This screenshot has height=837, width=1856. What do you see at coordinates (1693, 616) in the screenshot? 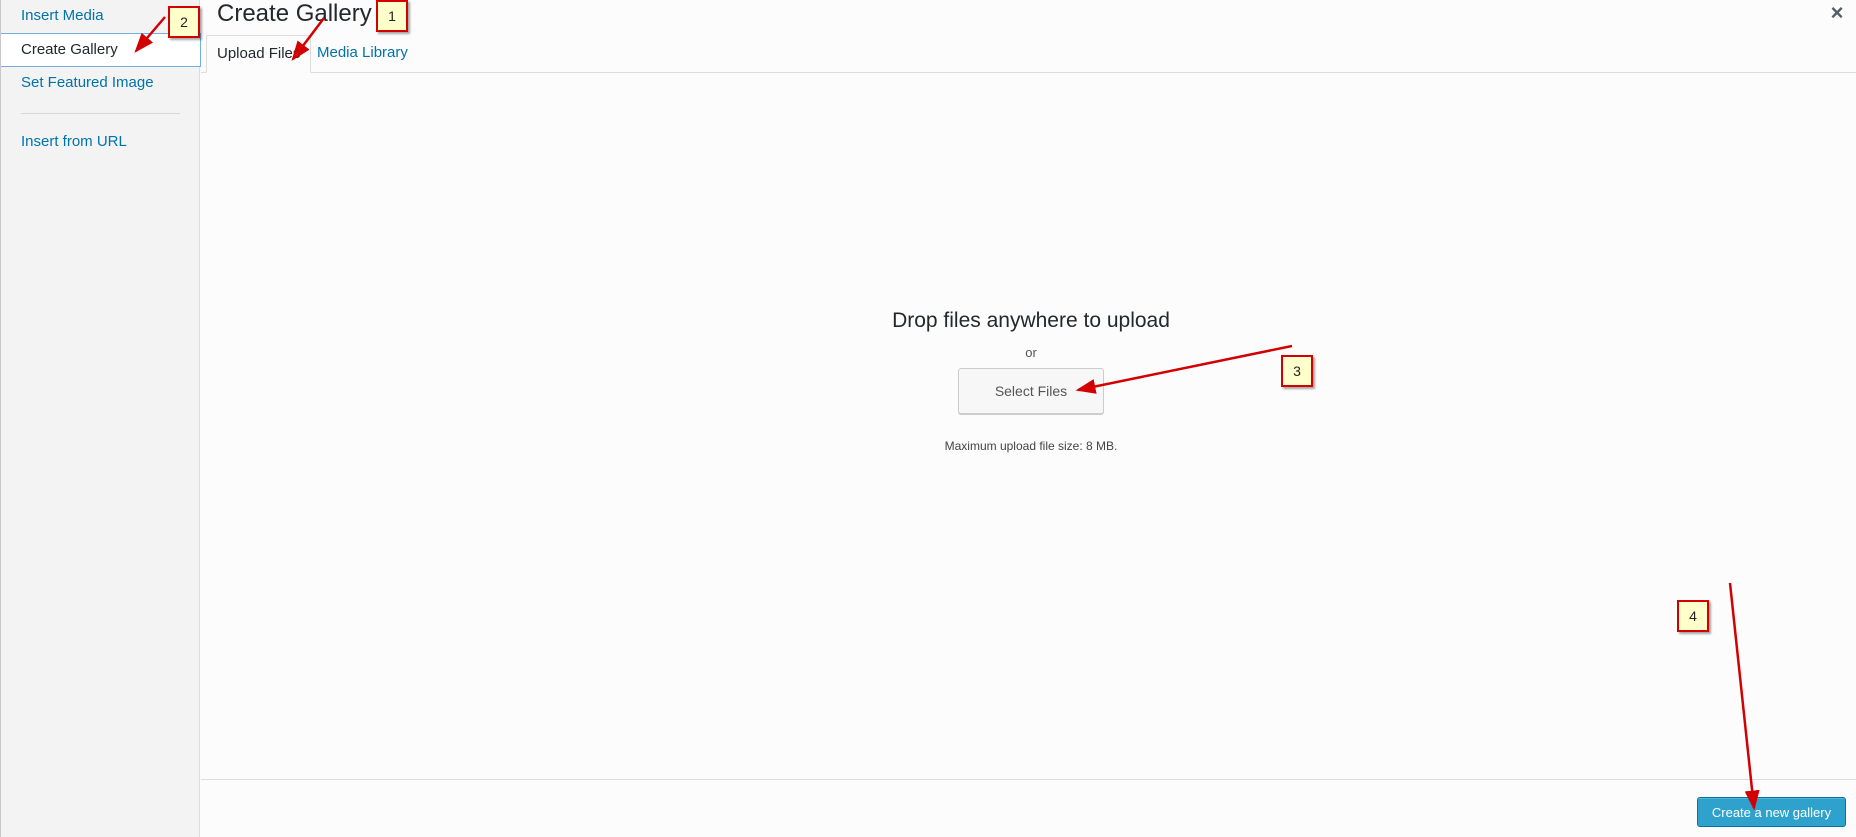
I see `callout-4: 4` at bounding box center [1693, 616].